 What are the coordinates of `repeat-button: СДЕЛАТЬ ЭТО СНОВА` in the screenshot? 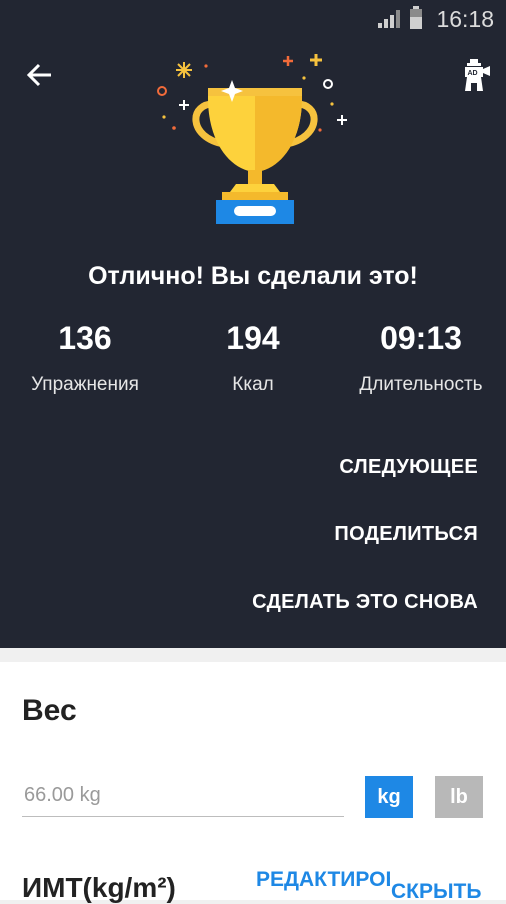 It's located at (365, 602).